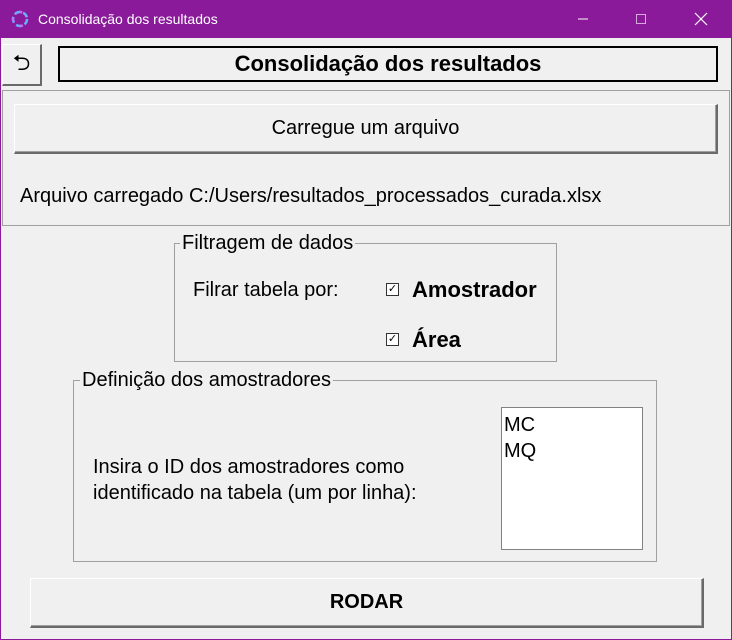 The width and height of the screenshot is (732, 640). What do you see at coordinates (367, 603) in the screenshot?
I see `run-button: RODAR` at bounding box center [367, 603].